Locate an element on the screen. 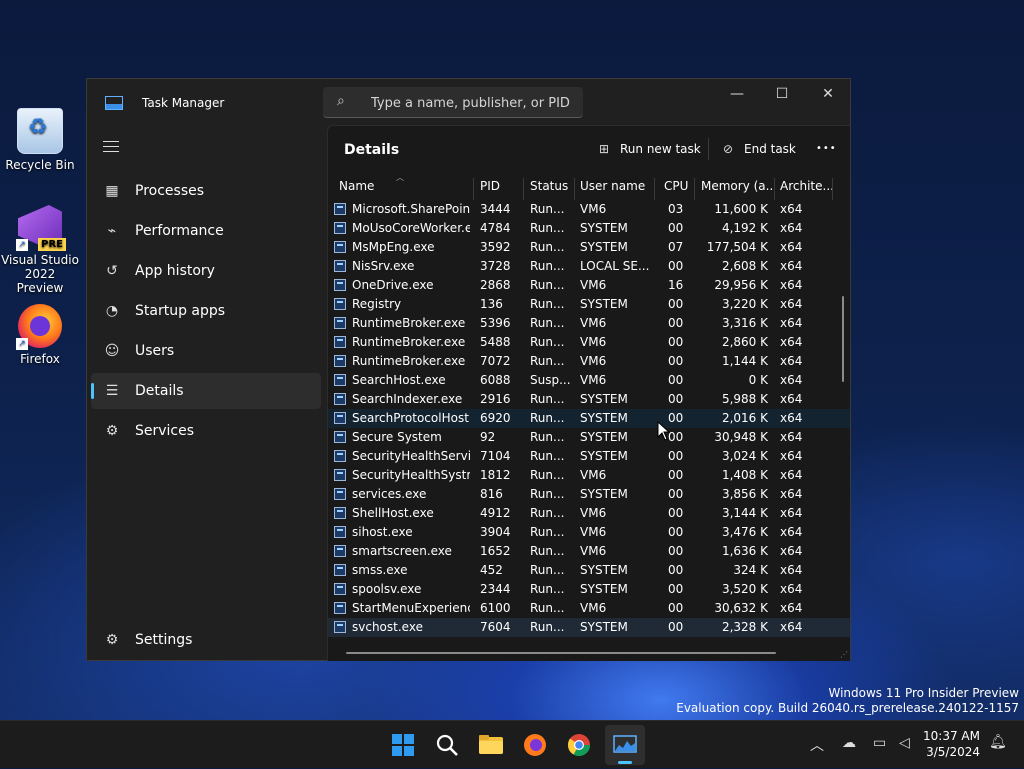 The image size is (1024, 769). chrome-taskbar-button is located at coordinates (579, 745).